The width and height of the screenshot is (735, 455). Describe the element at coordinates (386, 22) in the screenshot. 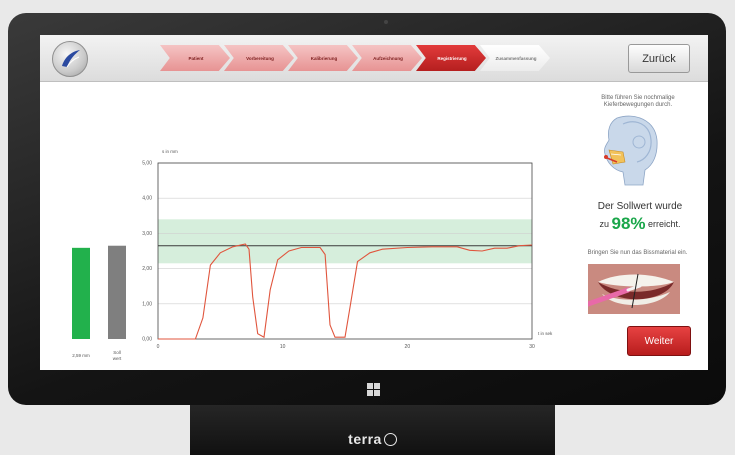

I see `webcam` at that location.